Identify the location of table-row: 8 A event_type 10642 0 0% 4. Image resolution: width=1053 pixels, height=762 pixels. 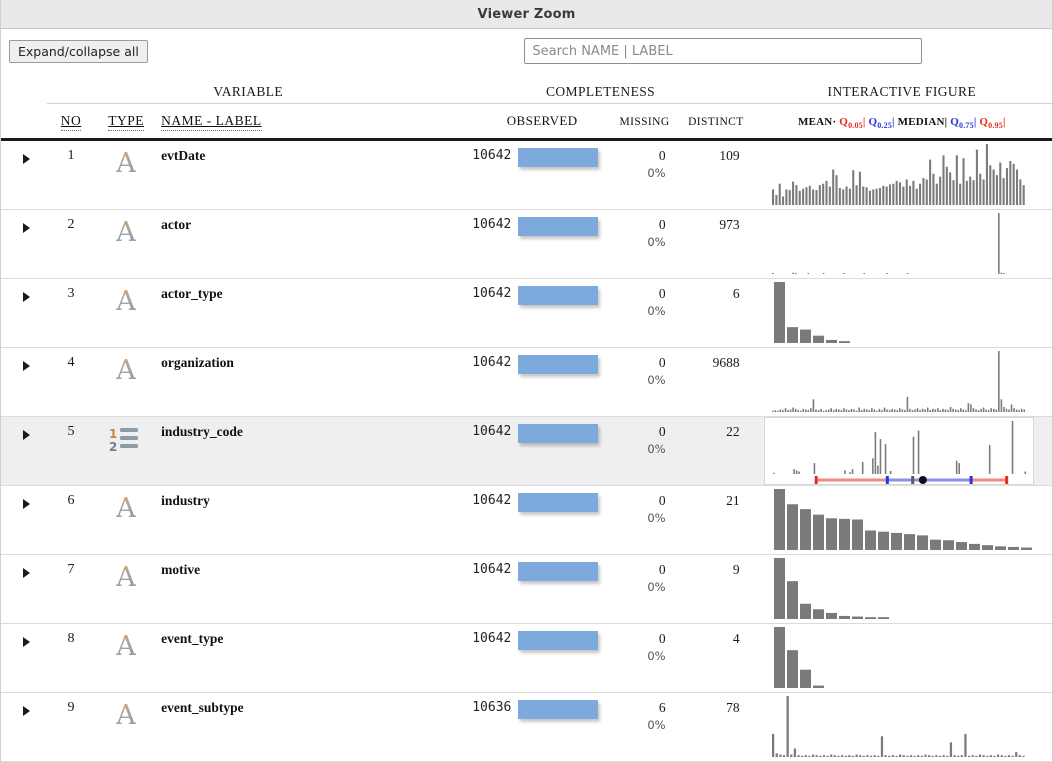
(526, 658).